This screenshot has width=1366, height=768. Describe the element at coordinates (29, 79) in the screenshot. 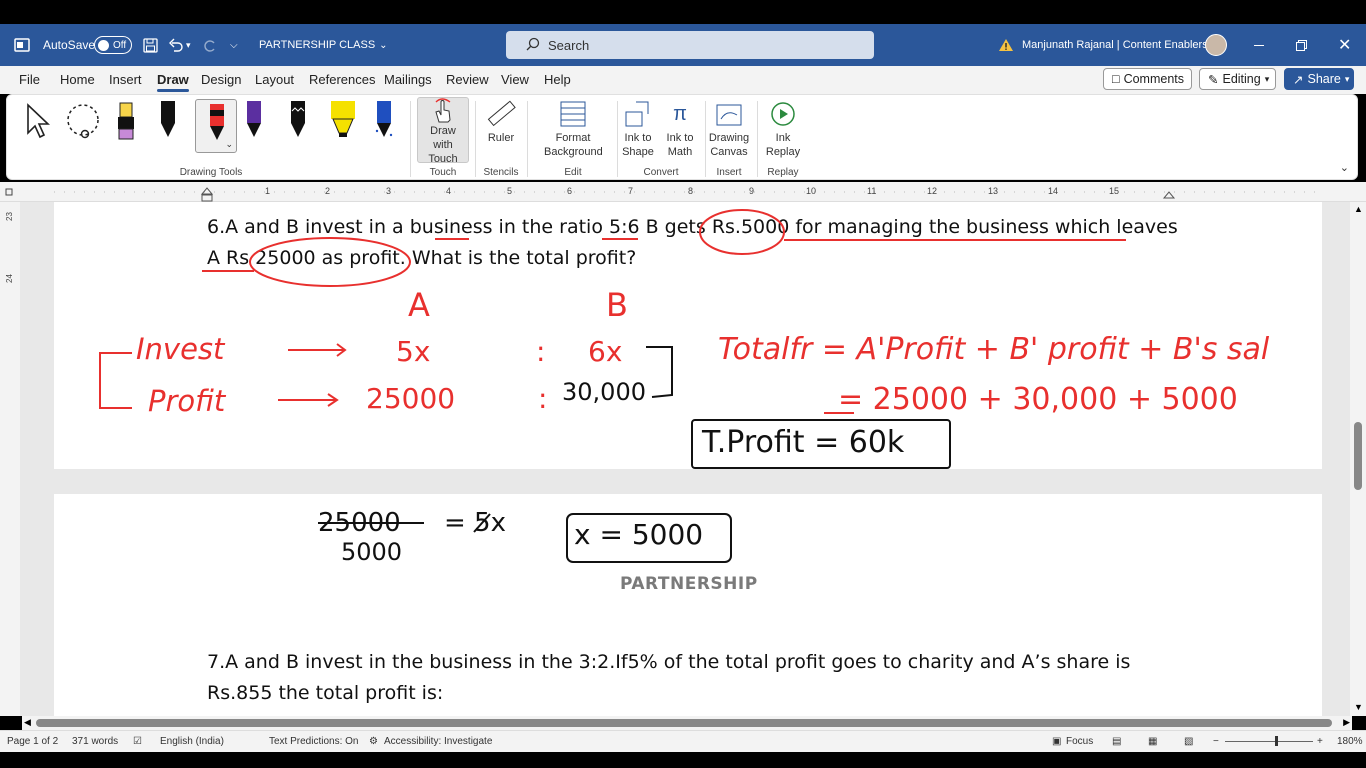

I see `tab-file: File` at that location.